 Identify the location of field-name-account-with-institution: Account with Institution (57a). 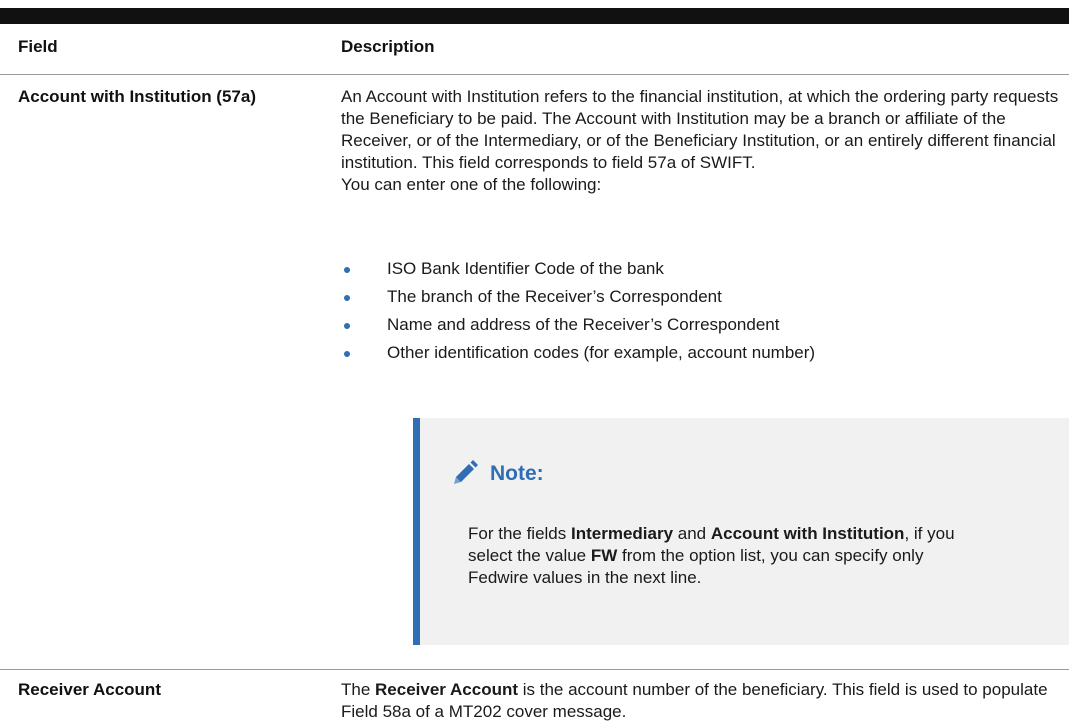
(137, 96).